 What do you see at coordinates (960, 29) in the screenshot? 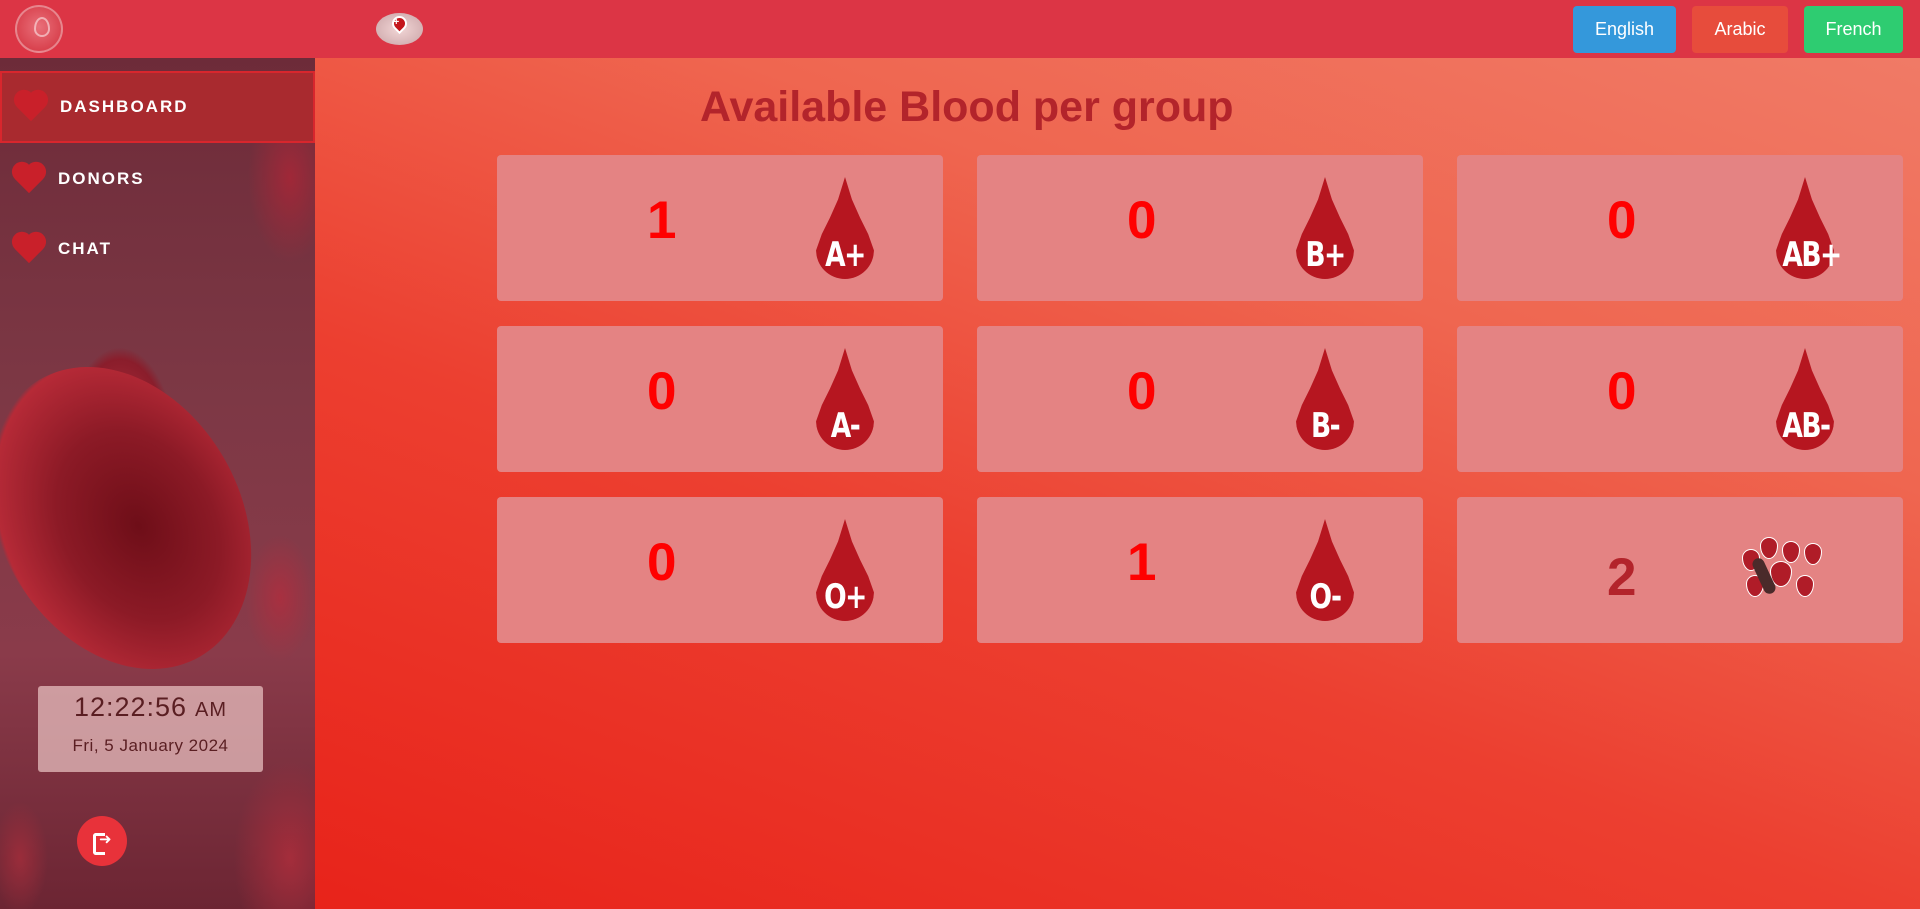
I see `top-navbar: English Arabic French` at bounding box center [960, 29].